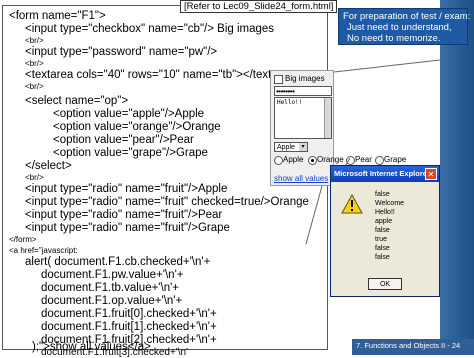  What do you see at coordinates (431, 174) in the screenshot?
I see `close-icon: ✕` at bounding box center [431, 174].